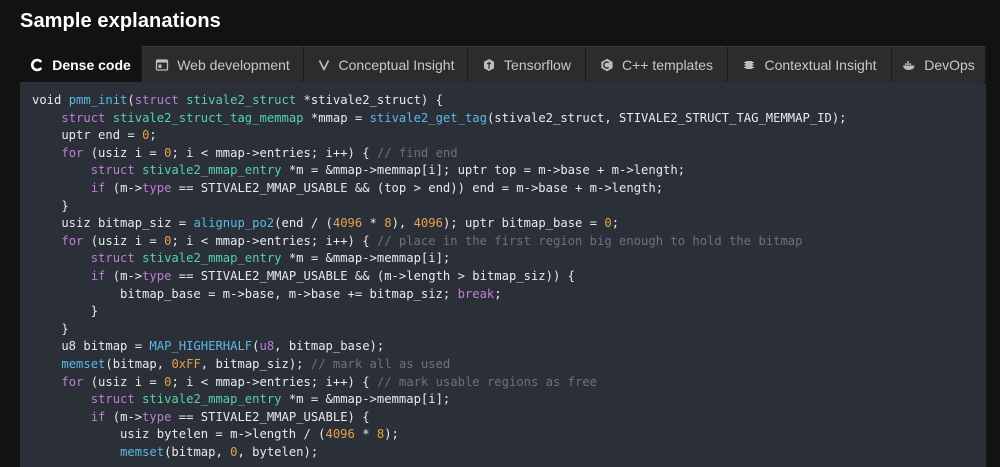 This screenshot has width=1000, height=467. Describe the element at coordinates (391, 434) in the screenshot. I see `code-token: );` at that location.